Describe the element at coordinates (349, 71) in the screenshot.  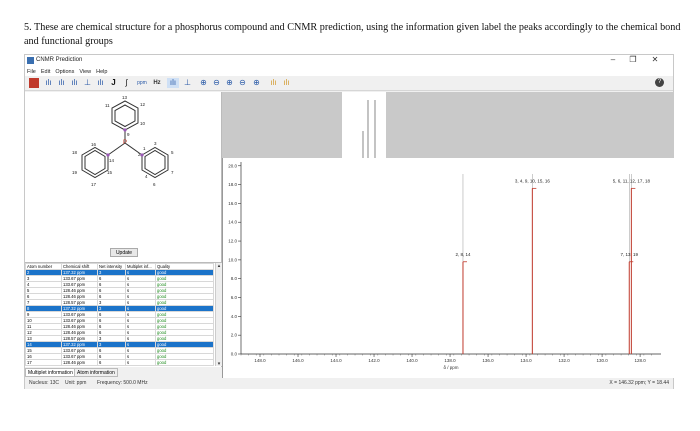
I see `menu-bar: File Edit Options View Help` at that location.